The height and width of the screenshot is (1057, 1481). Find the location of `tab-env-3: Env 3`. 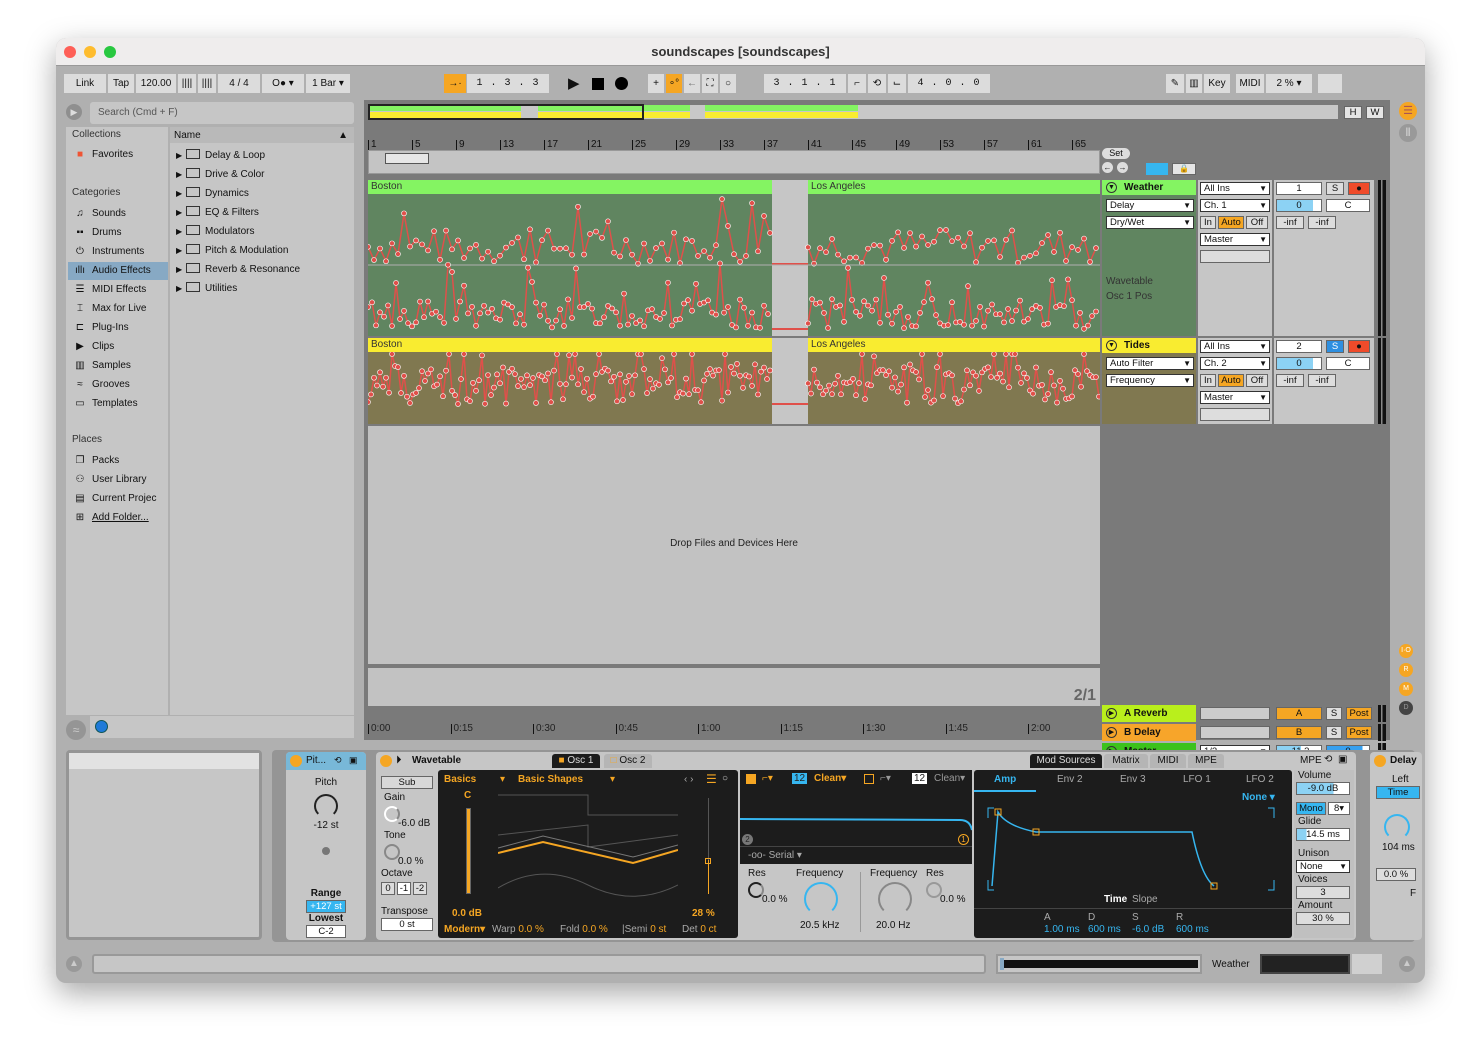

tab-env-3: Env 3 is located at coordinates (1133, 779).